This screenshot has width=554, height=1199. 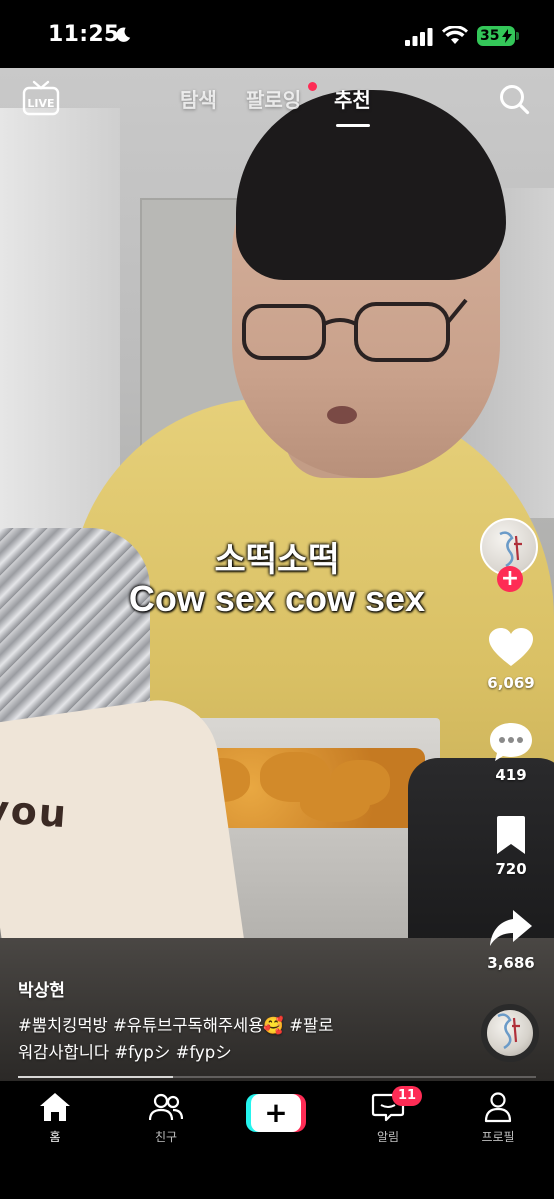 What do you see at coordinates (176, 1025) in the screenshot?
I see `description-line-1: #뿜치킹먹방 #유튜브구독해주세용🥰 #팔로` at bounding box center [176, 1025].